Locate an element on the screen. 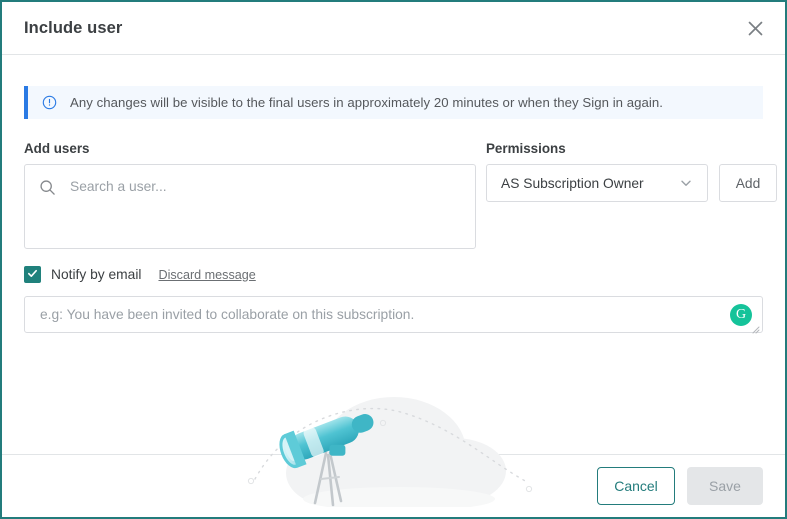  close-icon is located at coordinates (755, 28).